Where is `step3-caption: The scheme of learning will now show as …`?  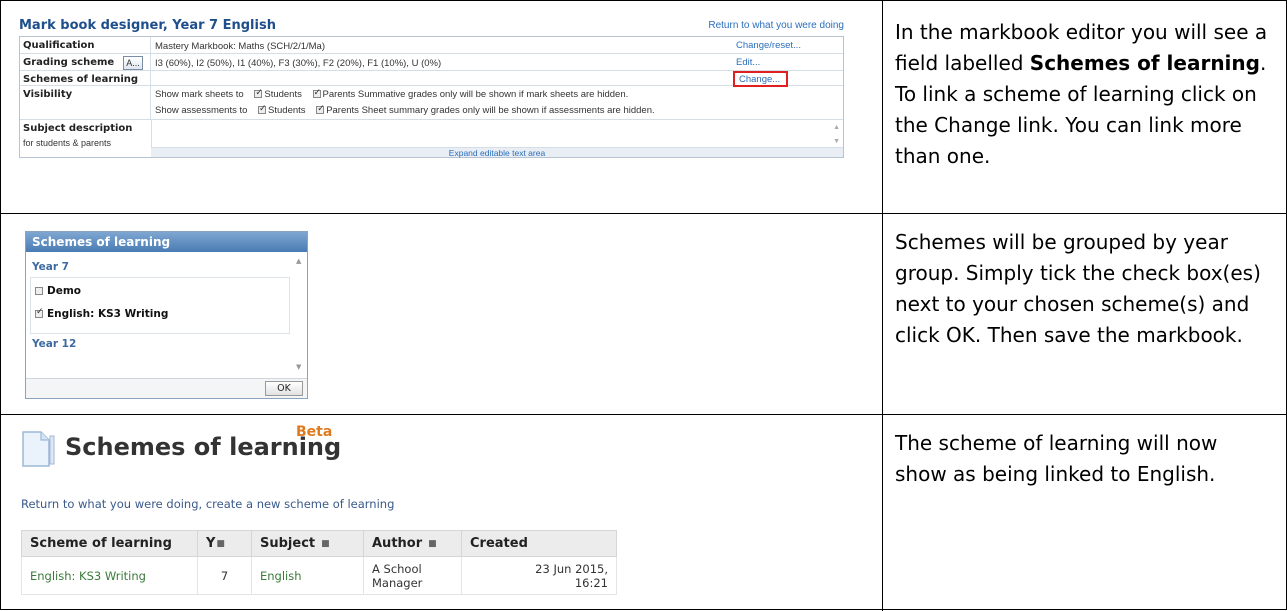 step3-caption: The scheme of learning will now show as … is located at coordinates (1056, 458).